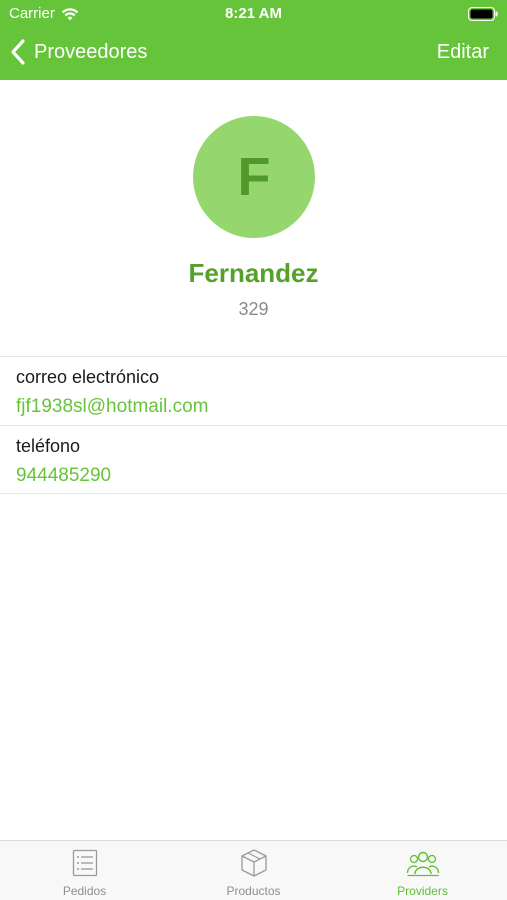 This screenshot has height=900, width=507. I want to click on back-label: Proveedores, so click(91, 51).